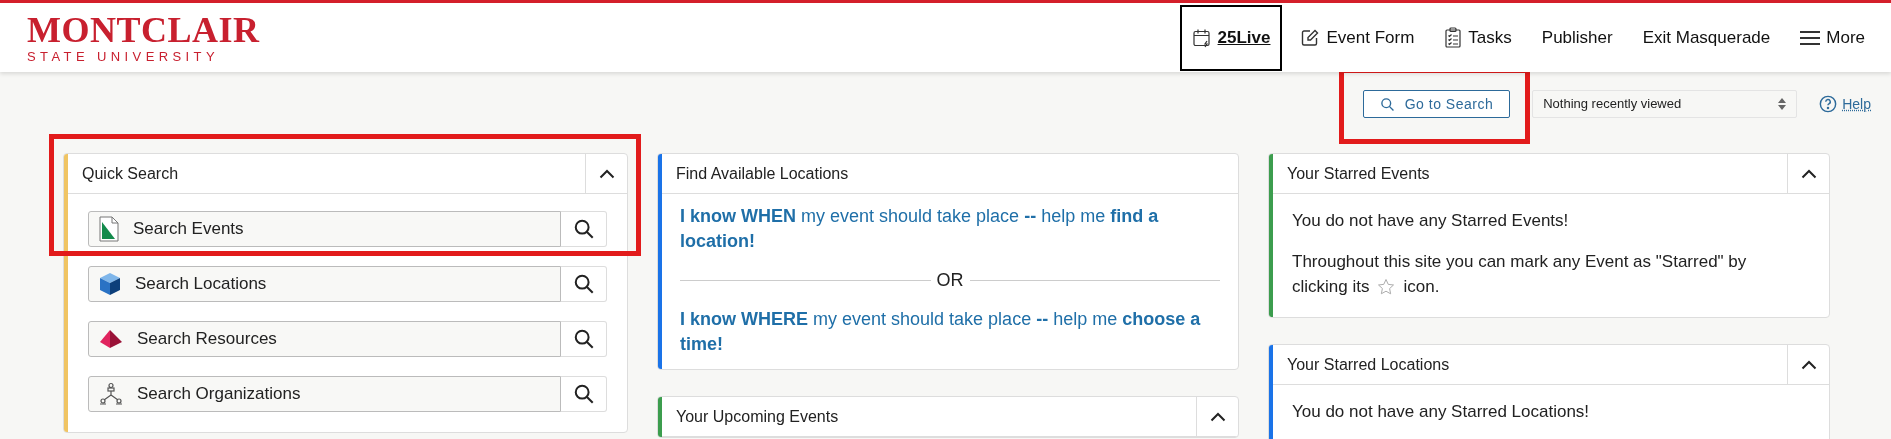  Describe the element at coordinates (324, 339) in the screenshot. I see `quick-search-item: Search Resources` at that location.